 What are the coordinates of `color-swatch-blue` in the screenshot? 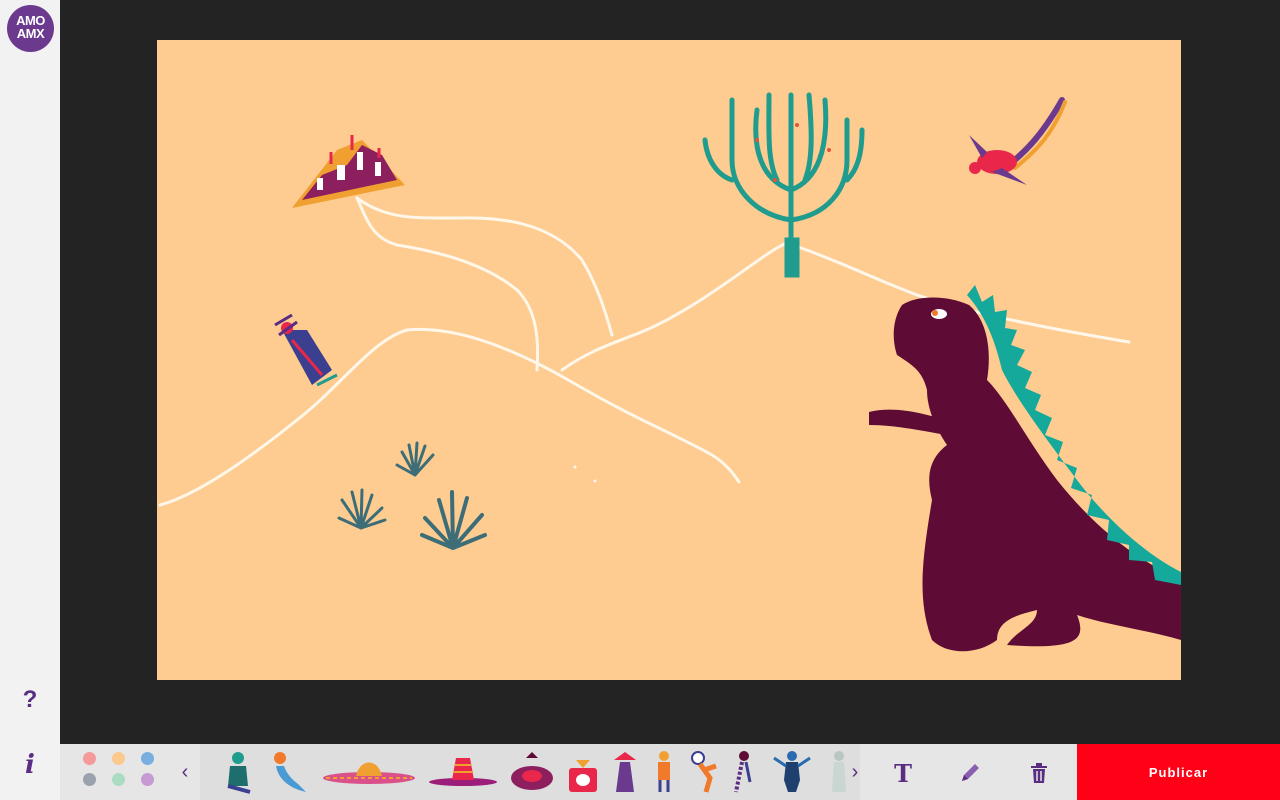 It's located at (147, 758).